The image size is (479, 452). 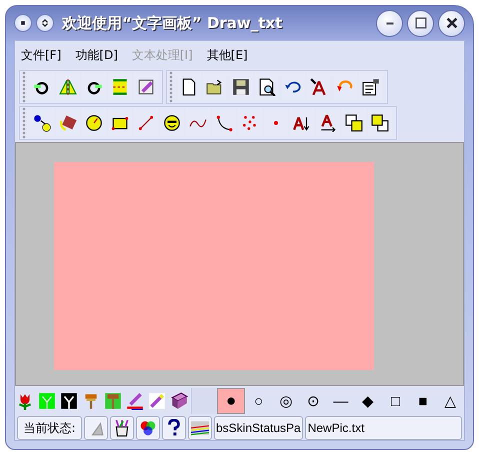 What do you see at coordinates (42, 123) in the screenshot?
I see `move-dots-icon` at bounding box center [42, 123].